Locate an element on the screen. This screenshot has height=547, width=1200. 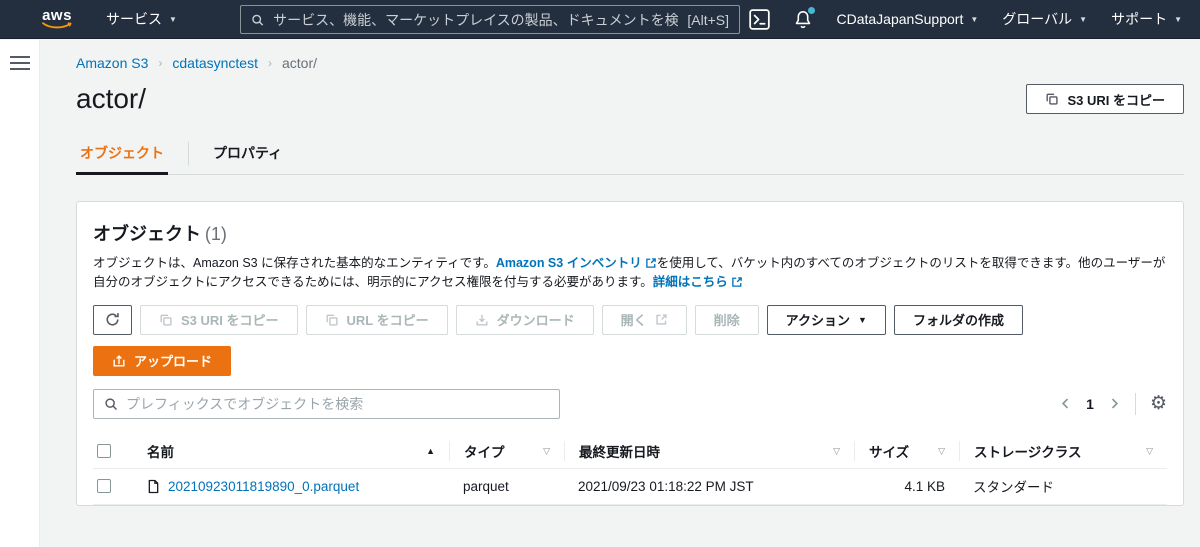
global-search-shortcut: [Alt+S] is located at coordinates (708, 19).